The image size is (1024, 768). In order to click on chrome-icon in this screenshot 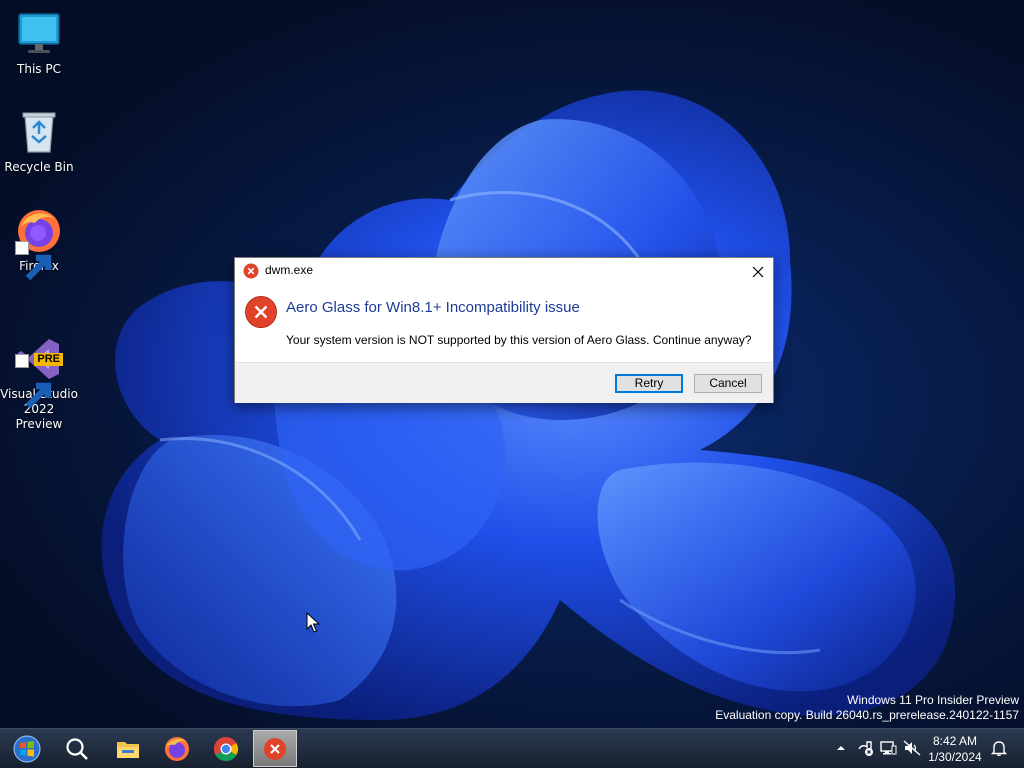, I will do `click(226, 748)`.